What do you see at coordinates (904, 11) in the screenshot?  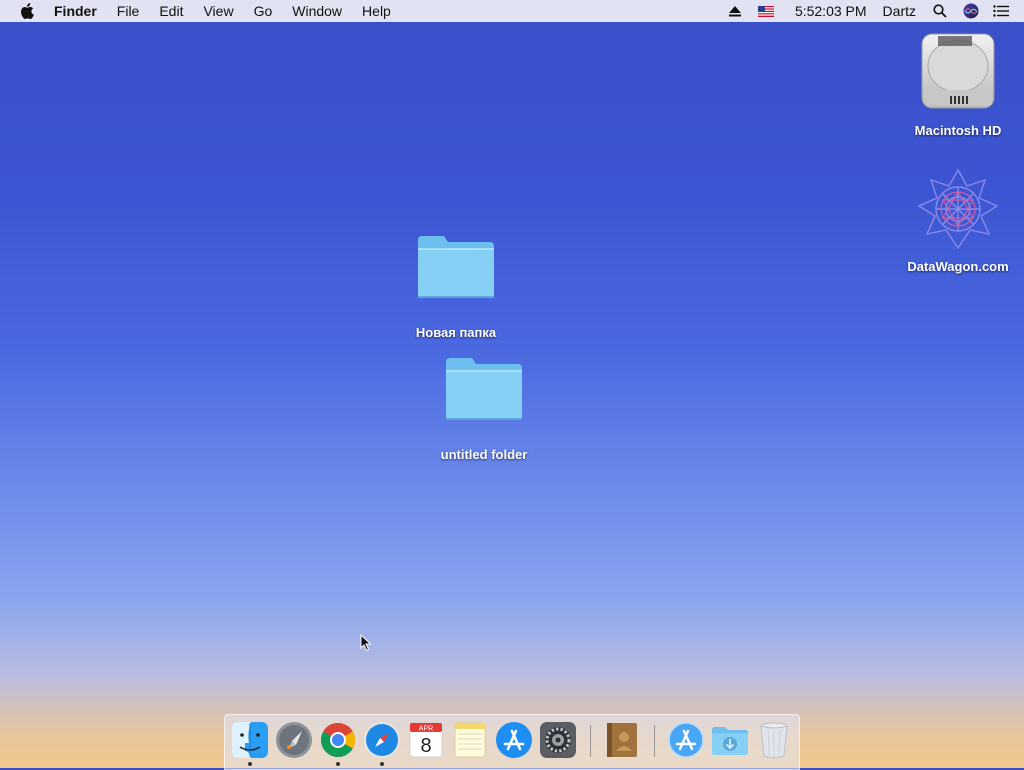 I see `user-name: Dartz` at bounding box center [904, 11].